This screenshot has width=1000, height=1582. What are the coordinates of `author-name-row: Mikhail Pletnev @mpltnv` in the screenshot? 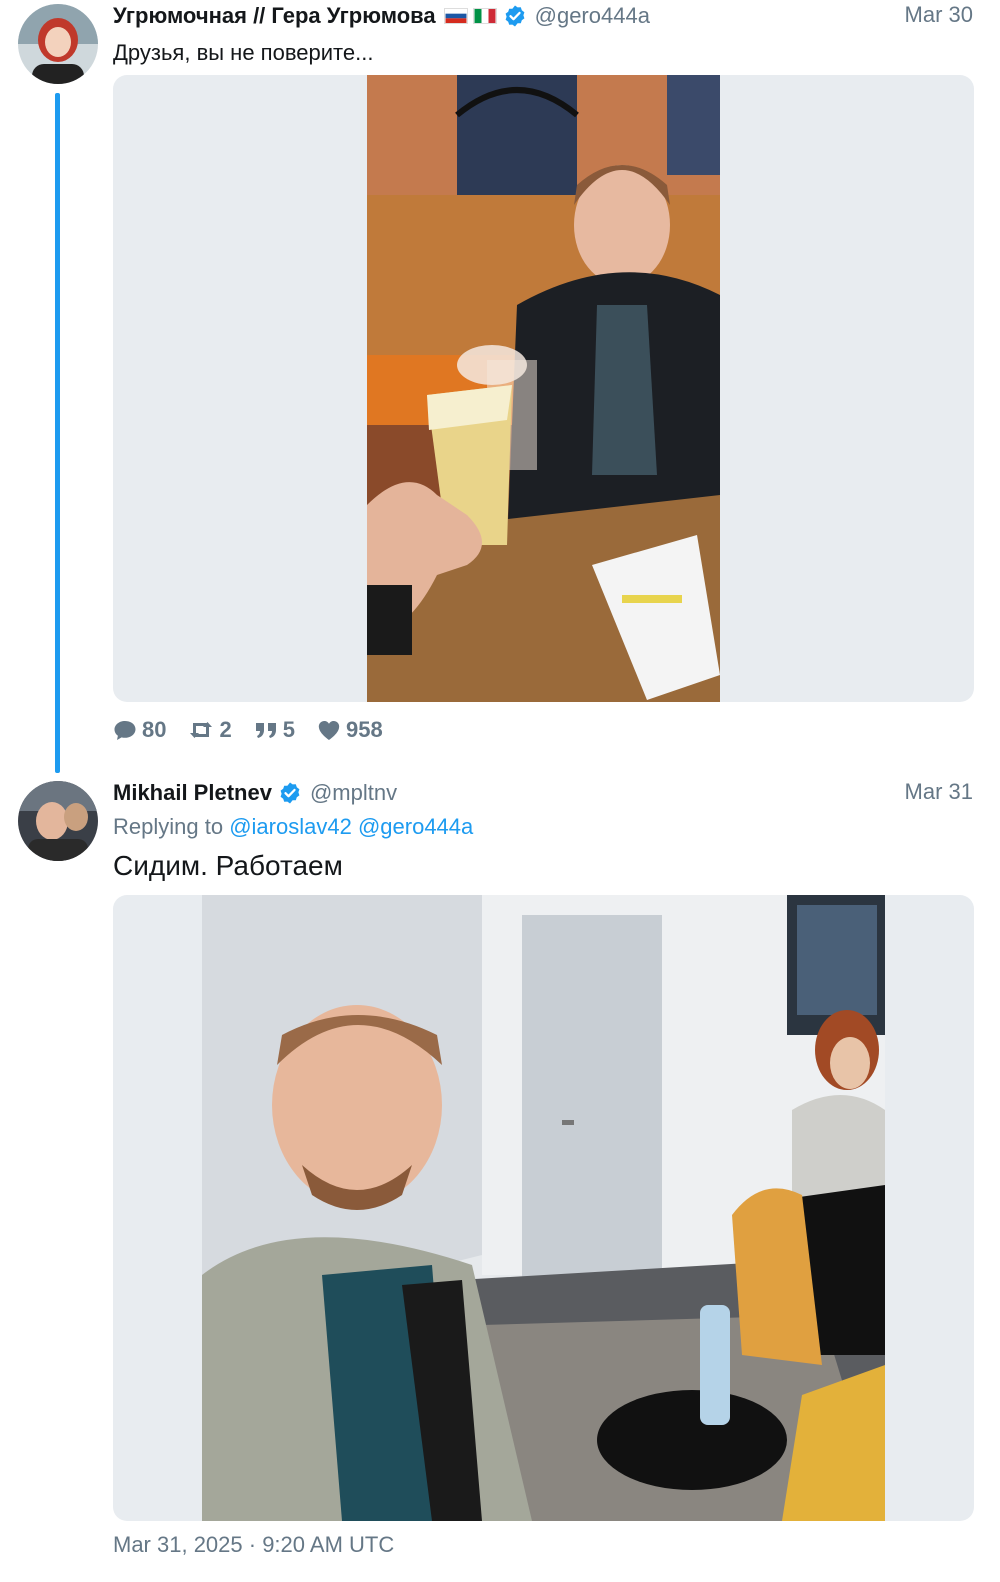 It's located at (255, 793).